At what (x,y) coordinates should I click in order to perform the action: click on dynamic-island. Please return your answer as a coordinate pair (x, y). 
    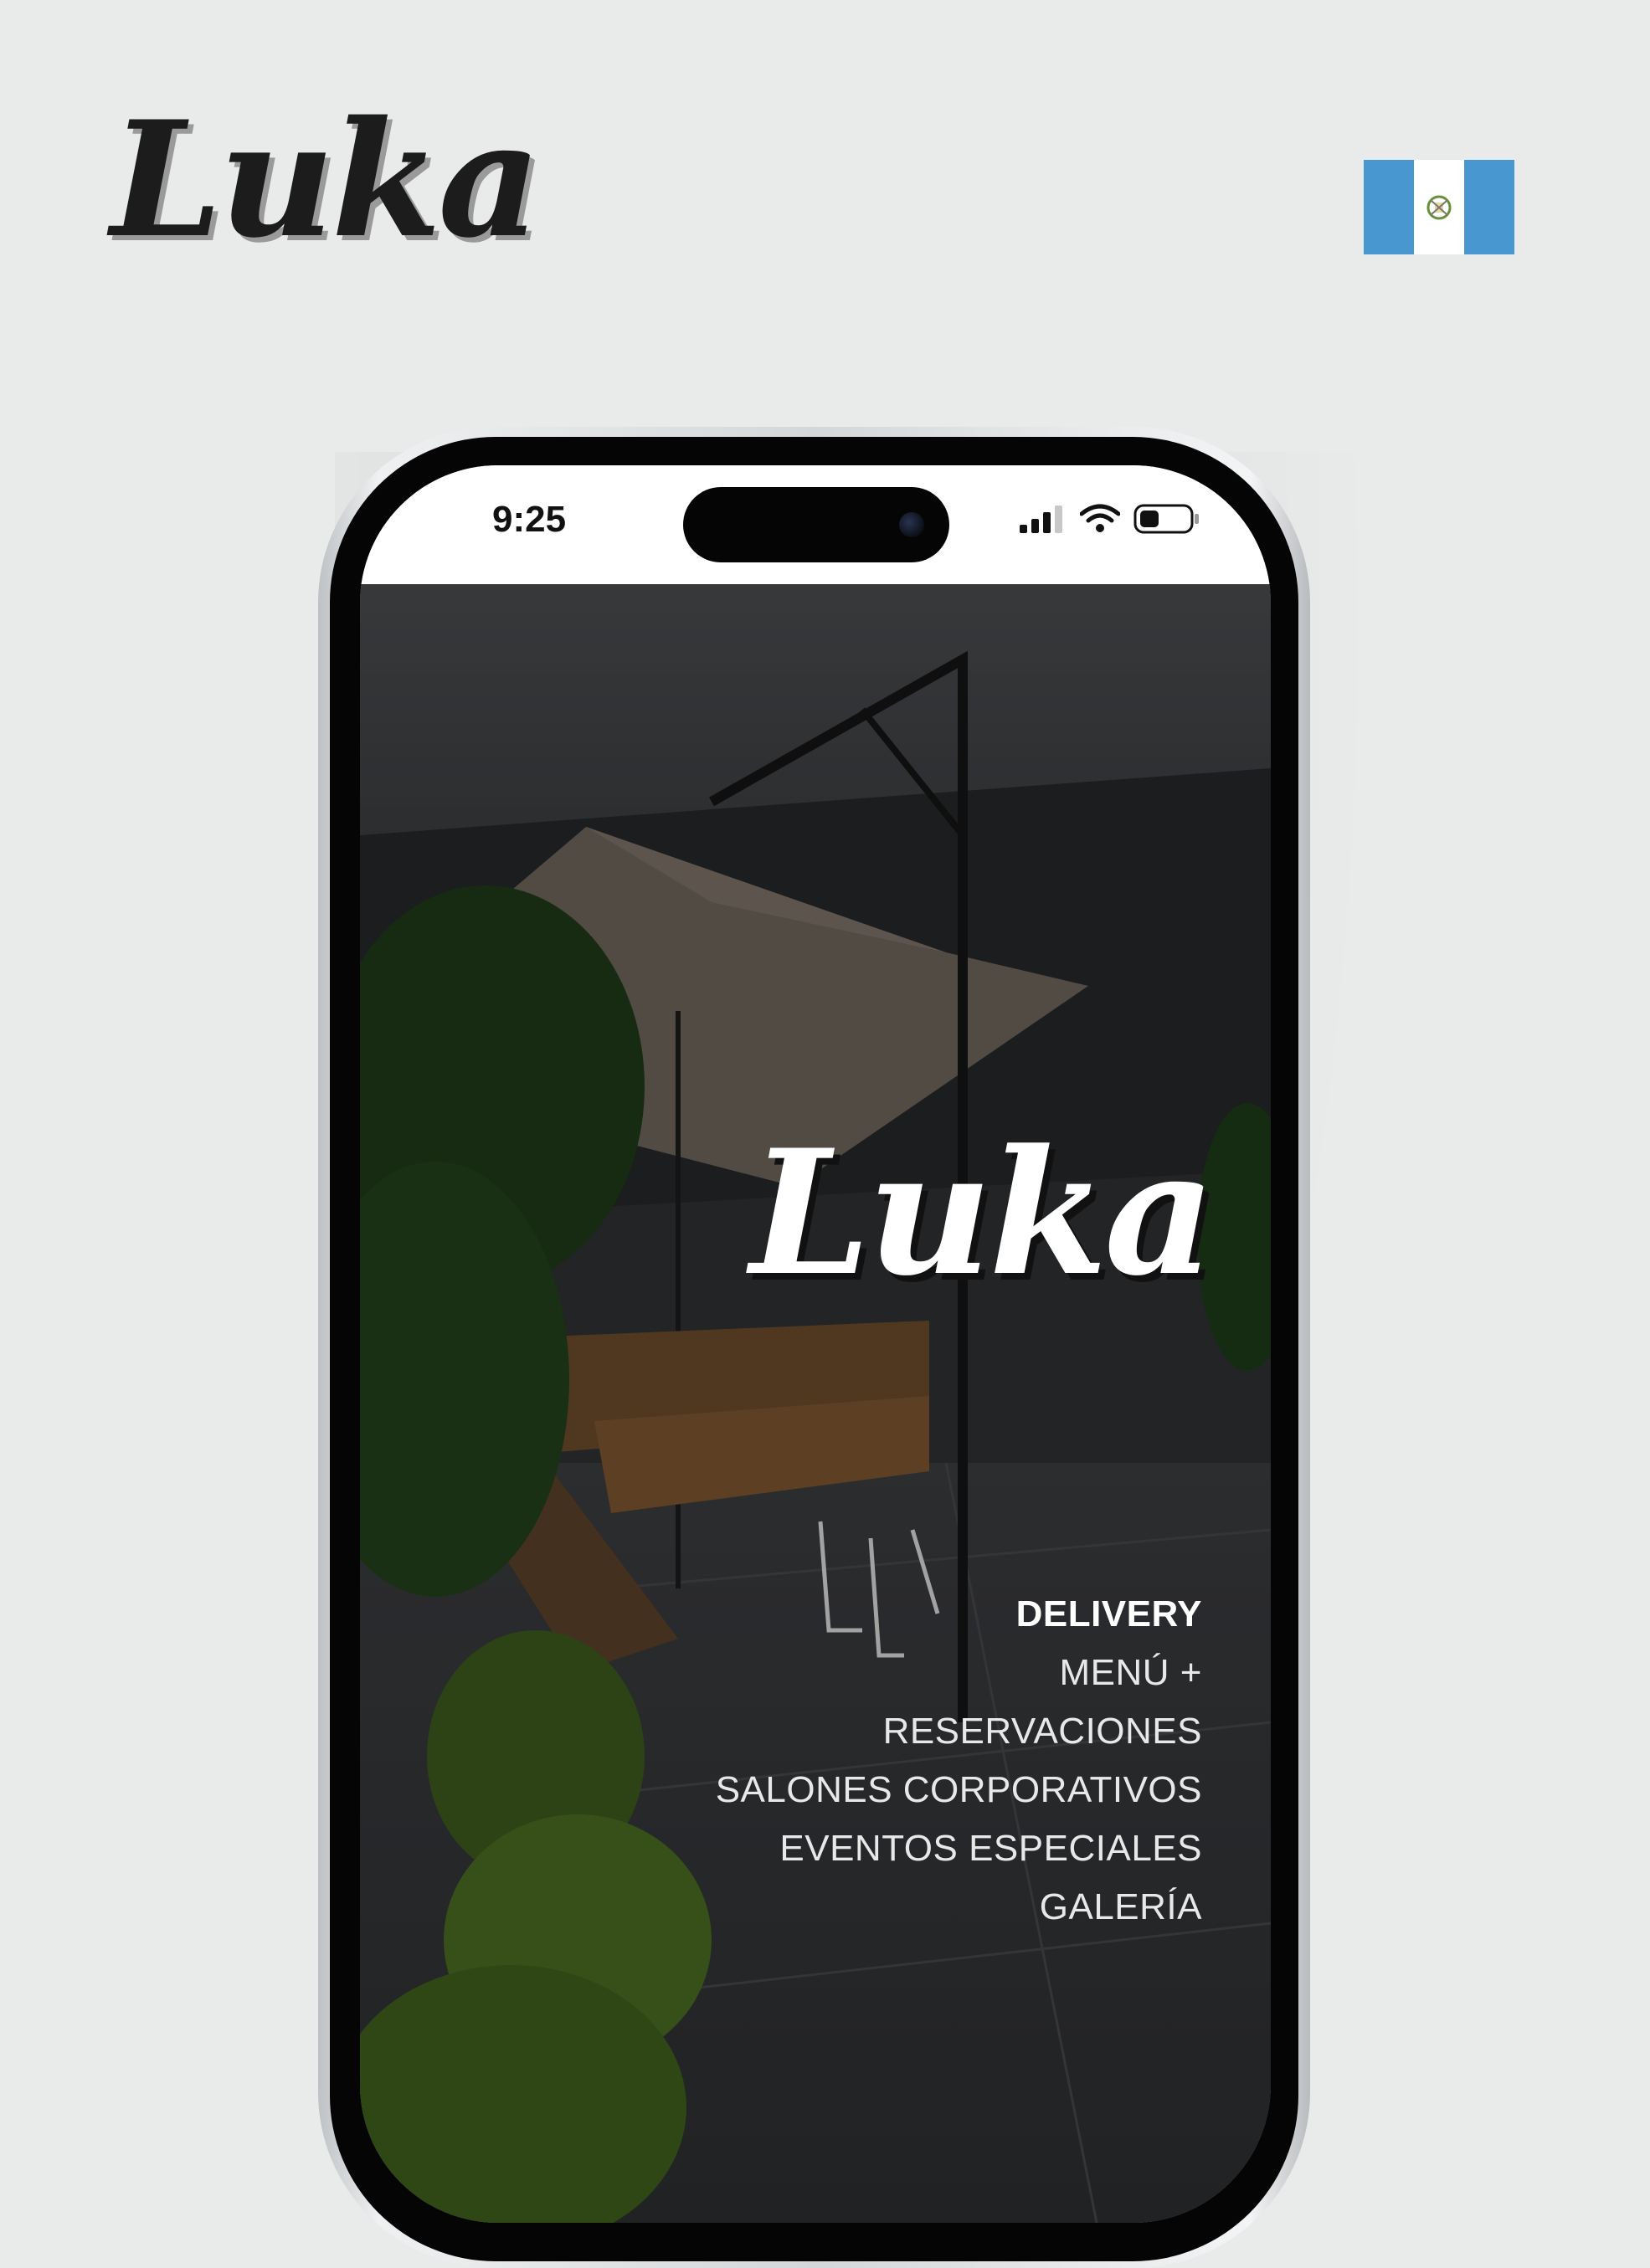
    Looking at the image, I should click on (816, 524).